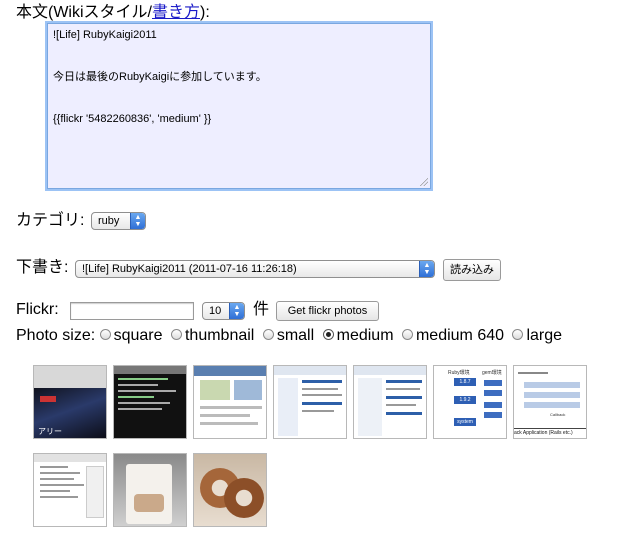  Describe the element at coordinates (465, 422) in the screenshot. I see `thumb-label: system` at that location.